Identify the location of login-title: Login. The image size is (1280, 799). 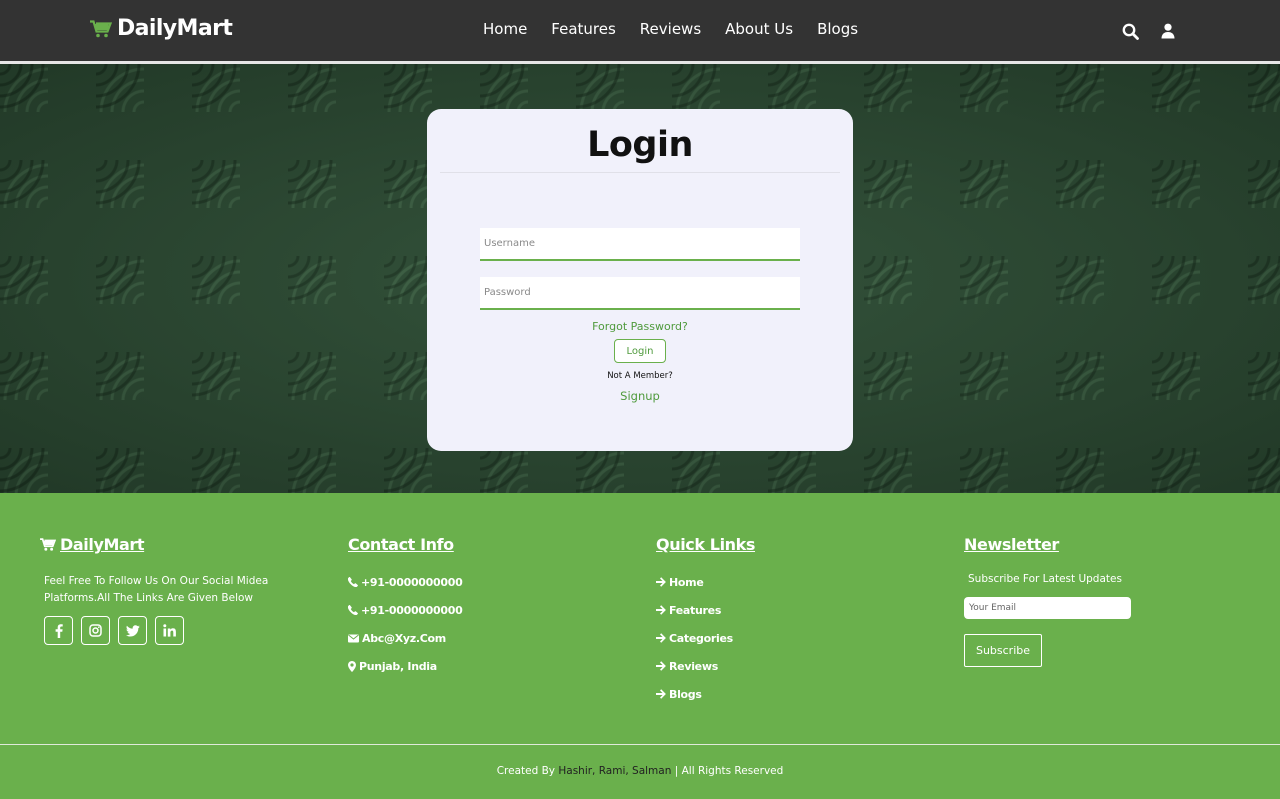
(640, 145).